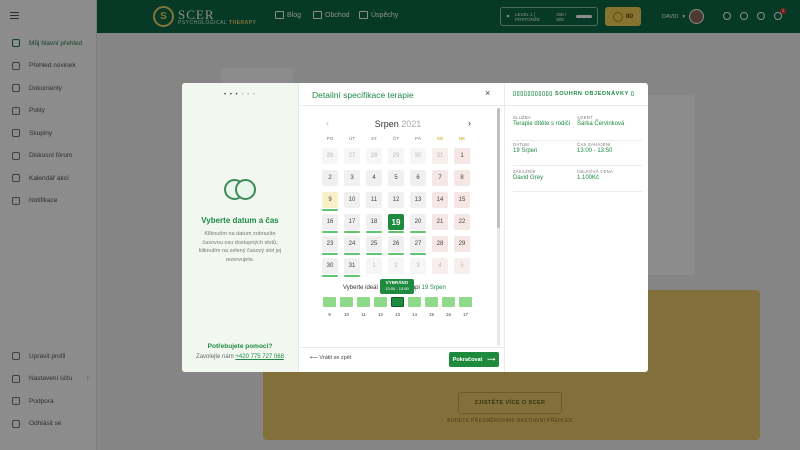 The image size is (800, 450). What do you see at coordinates (588, 178) in the screenshot?
I see `summary-value: 1.100Kč` at bounding box center [588, 178].